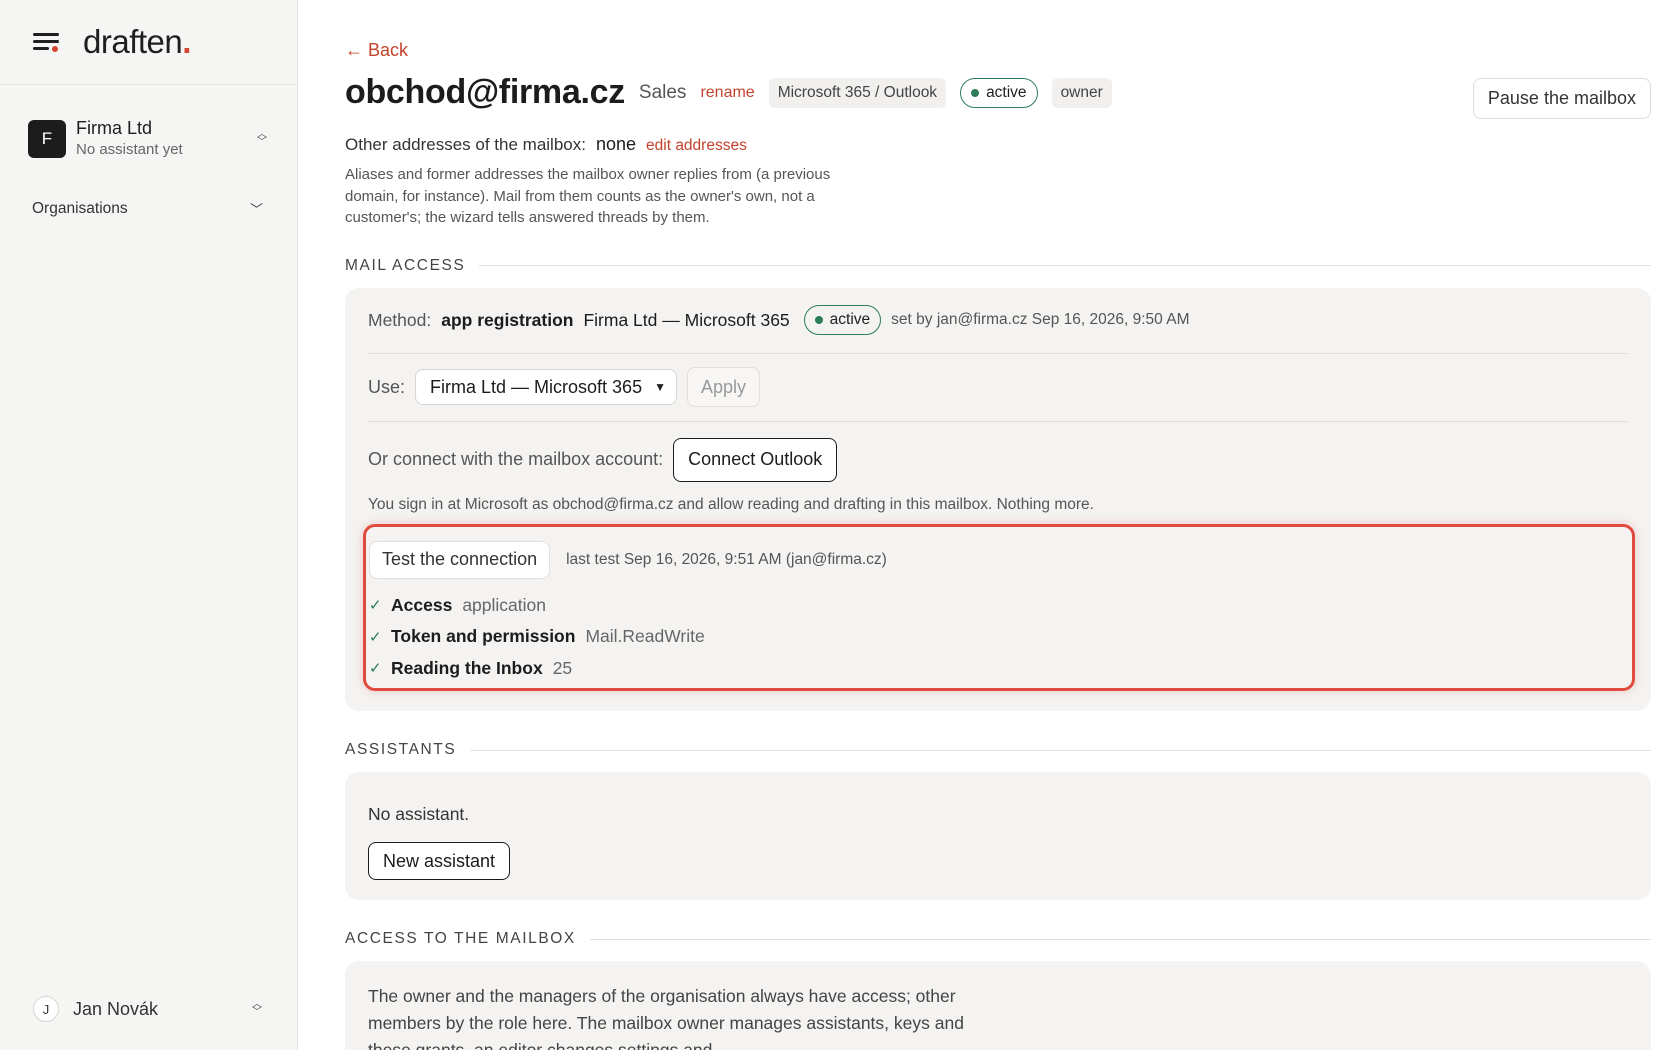 This screenshot has width=1680, height=1050. Describe the element at coordinates (114, 128) in the screenshot. I see `org-name: Firma Ltd` at that location.